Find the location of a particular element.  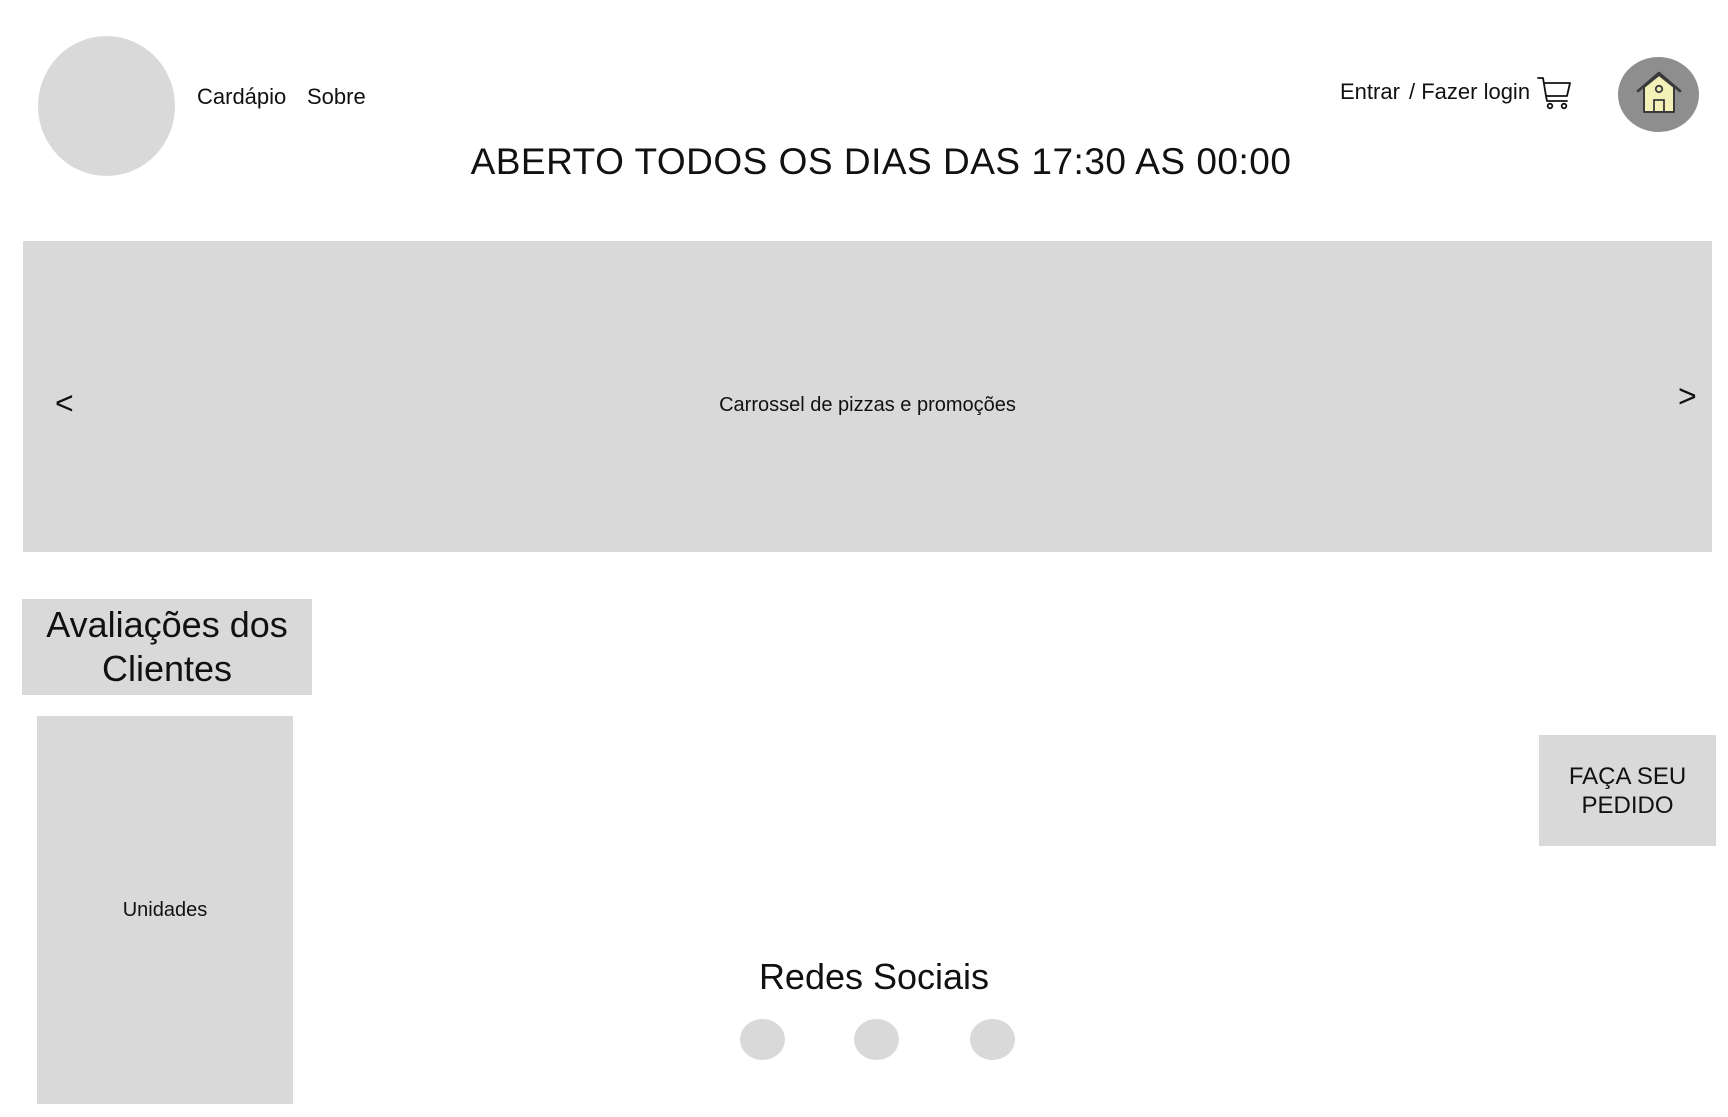

customer-reviews-section: Avaliações dos Clientes is located at coordinates (167, 647).